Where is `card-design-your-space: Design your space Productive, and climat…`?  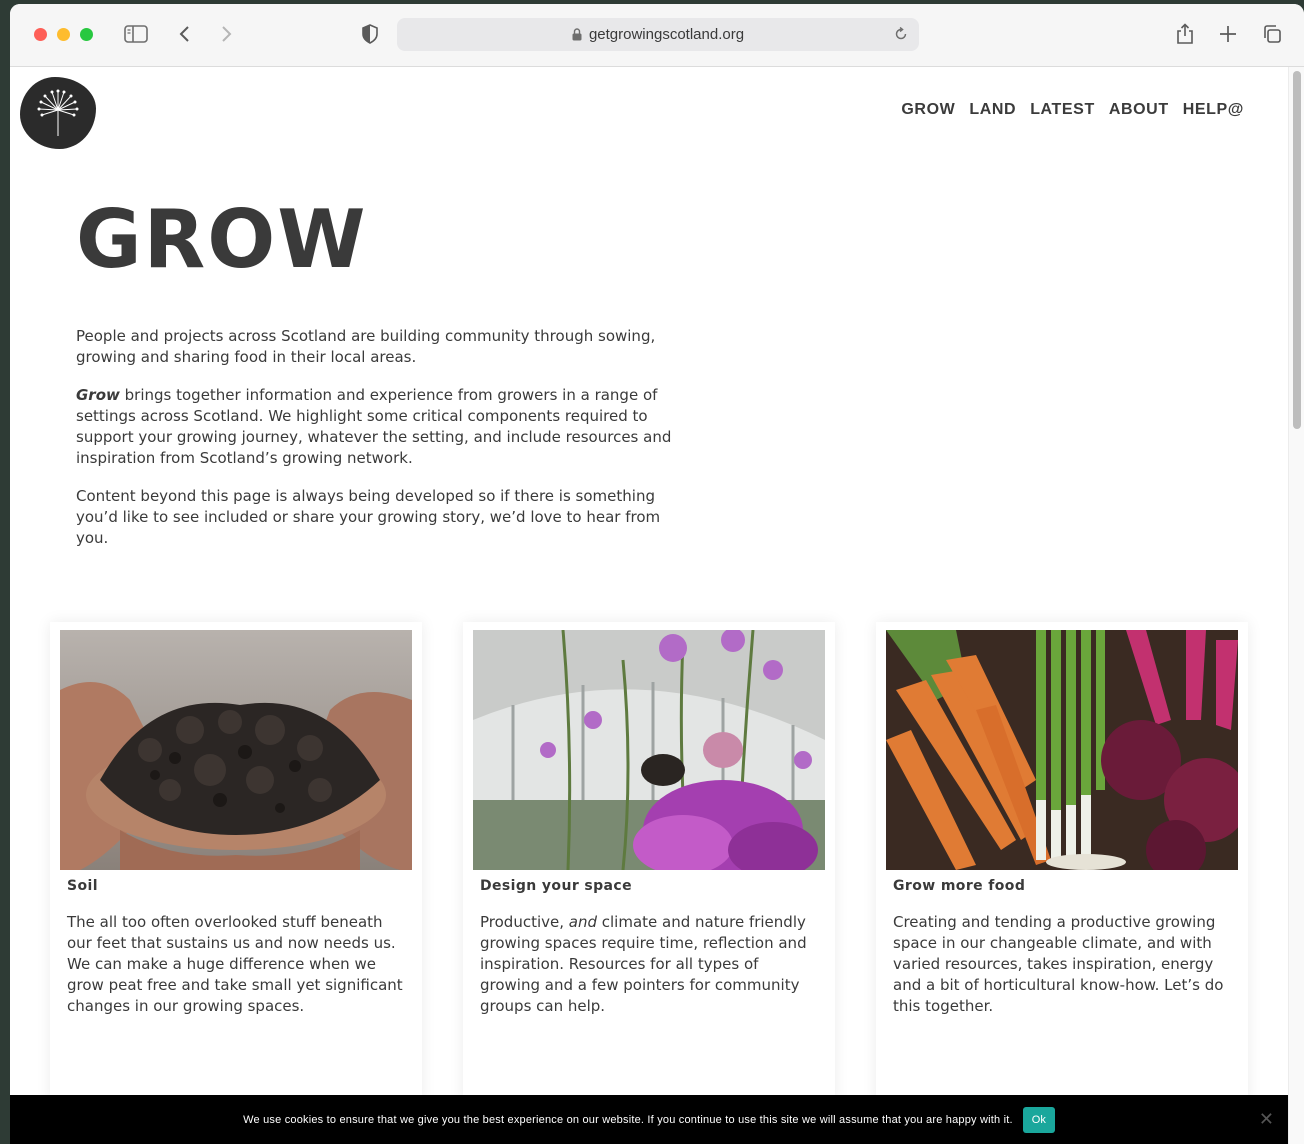
card-design-your-space: Design your space Productive, and climat… is located at coordinates (649, 862).